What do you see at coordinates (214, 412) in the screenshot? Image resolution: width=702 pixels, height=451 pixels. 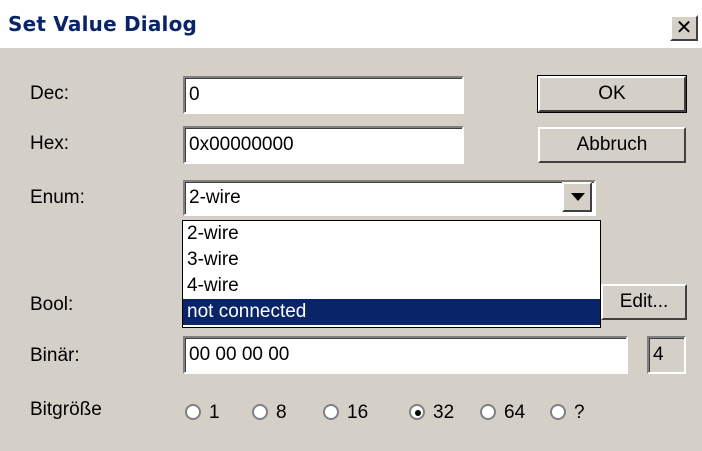 I see `radio-label: 1` at bounding box center [214, 412].